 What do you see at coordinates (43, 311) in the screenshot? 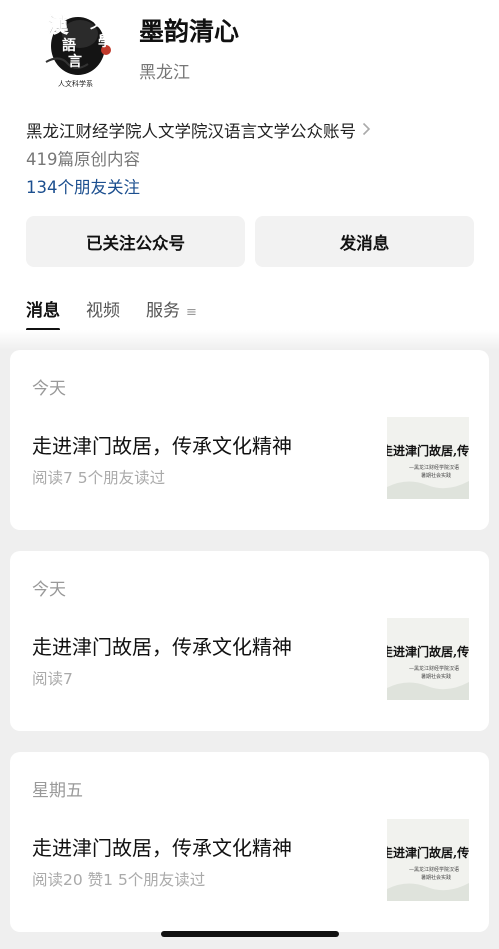
I see `tab-messages-label: 消息` at bounding box center [43, 311].